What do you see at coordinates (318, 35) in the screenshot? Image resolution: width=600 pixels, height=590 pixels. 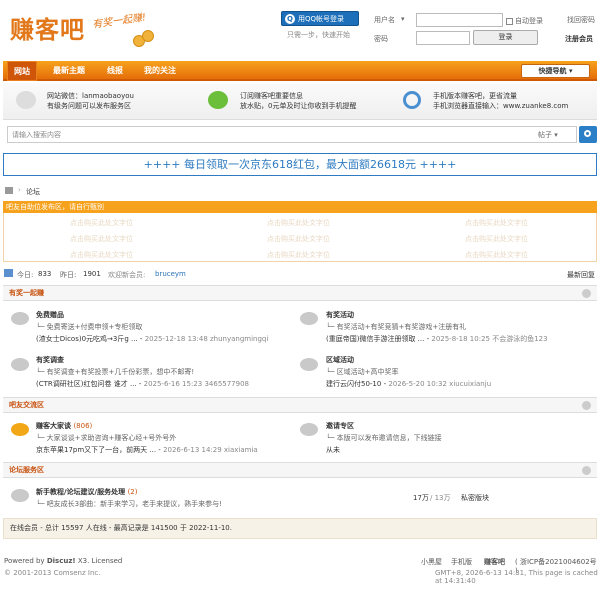 I see `qq-login-hint: 只需一步，快速开始` at bounding box center [318, 35].